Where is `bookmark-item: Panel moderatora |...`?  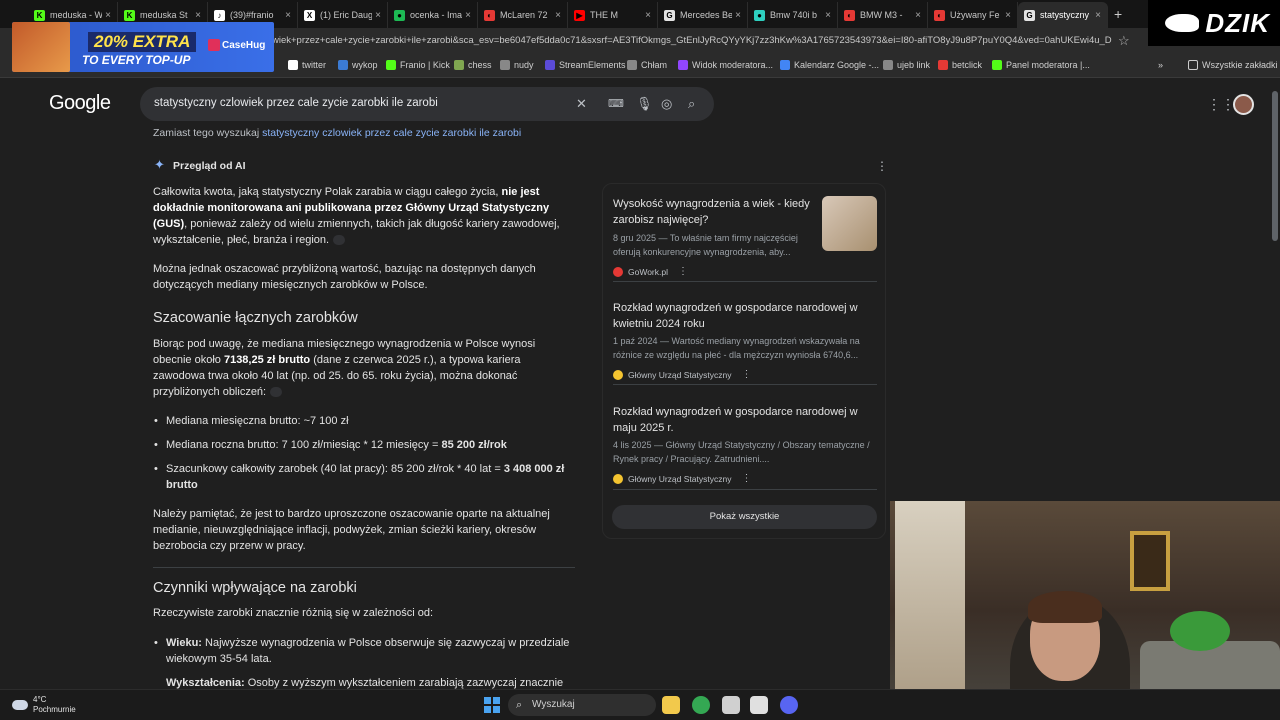
bookmark-item: Panel moderatora |... is located at coordinates (1041, 65).